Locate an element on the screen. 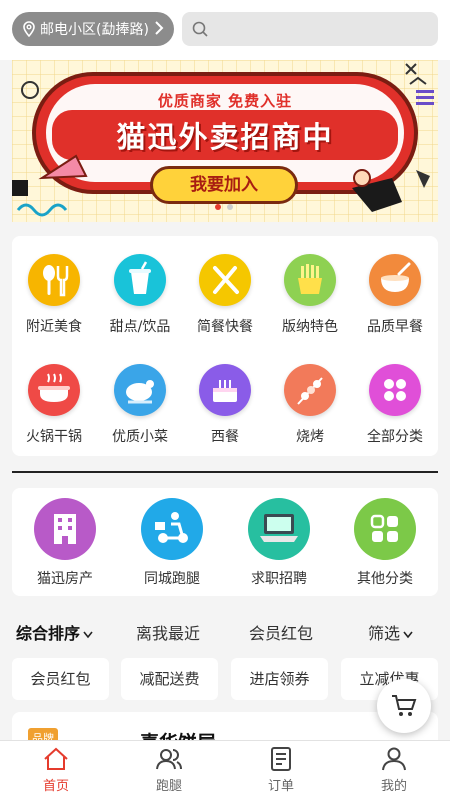 This screenshot has height=800, width=450. bowl-icon is located at coordinates (395, 280).